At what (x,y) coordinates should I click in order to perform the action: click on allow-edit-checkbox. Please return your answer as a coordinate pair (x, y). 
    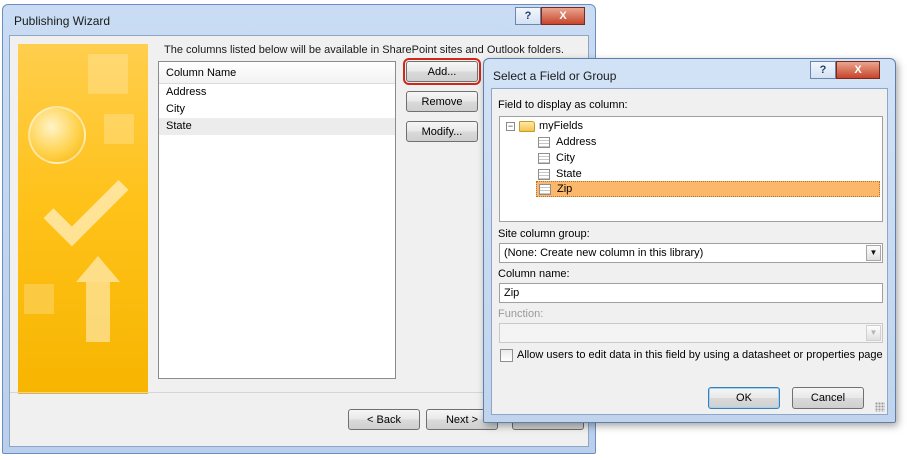
    Looking at the image, I should click on (506, 355).